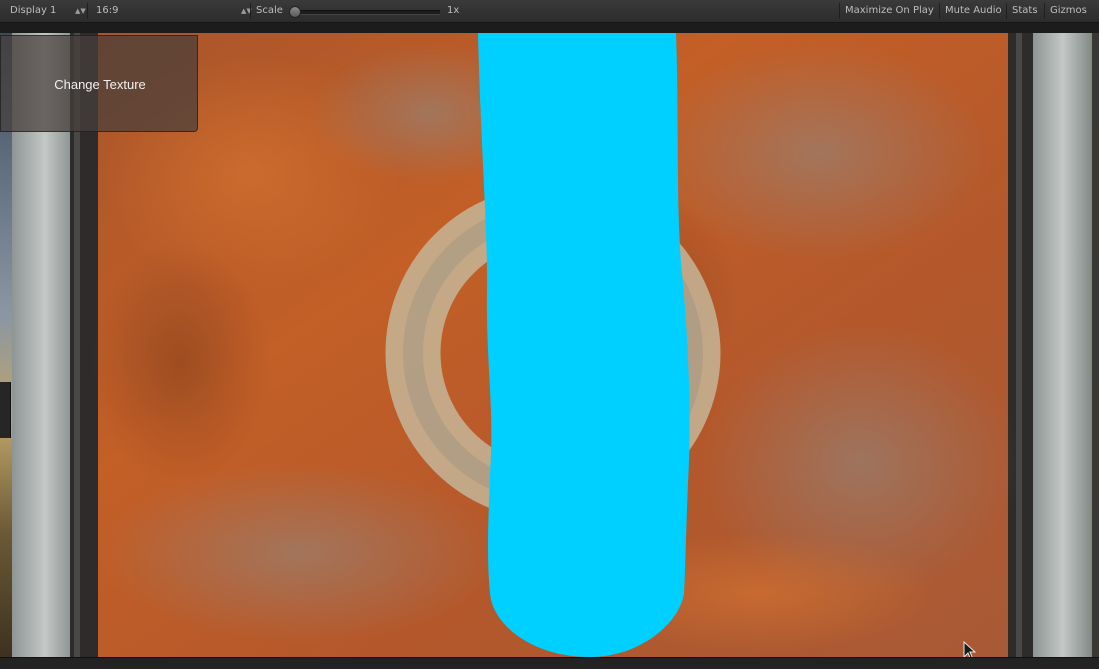 This screenshot has width=1099, height=669. I want to click on aspect-dropdown: 16:9, so click(107, 11).